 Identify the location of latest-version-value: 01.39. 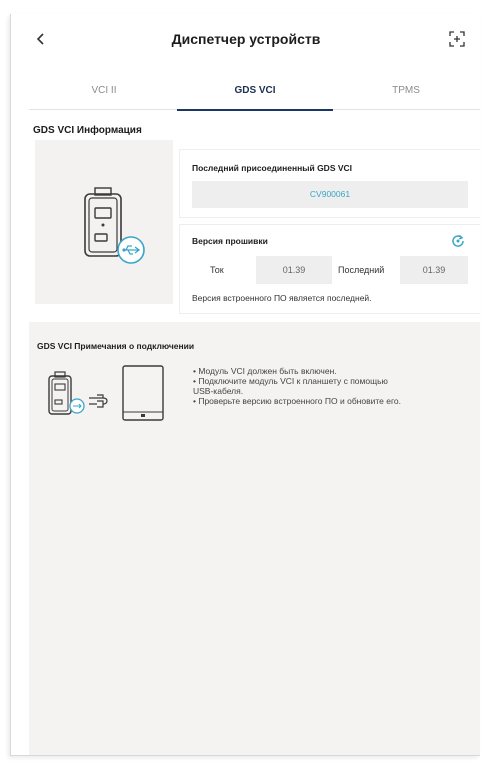
(434, 270).